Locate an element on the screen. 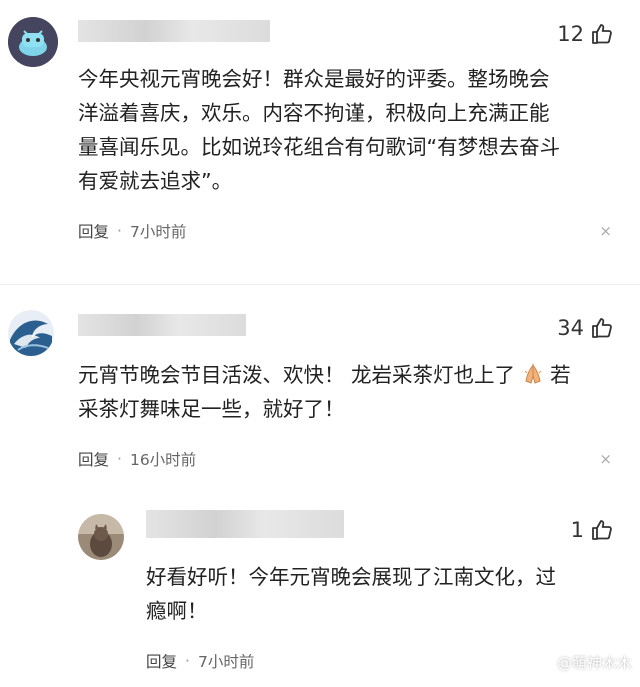 The image size is (640, 687). comment-line: 洋溢着喜庆，欢乐。内容不拘谨，积极向上充满正能 is located at coordinates (314, 113).